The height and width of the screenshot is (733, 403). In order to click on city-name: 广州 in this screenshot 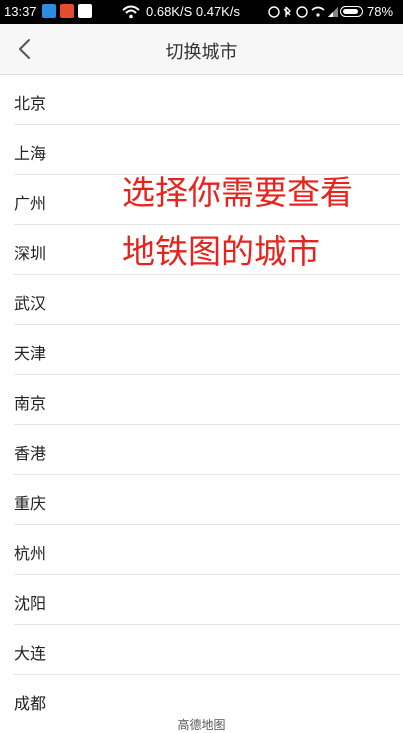, I will do `click(30, 203)`.